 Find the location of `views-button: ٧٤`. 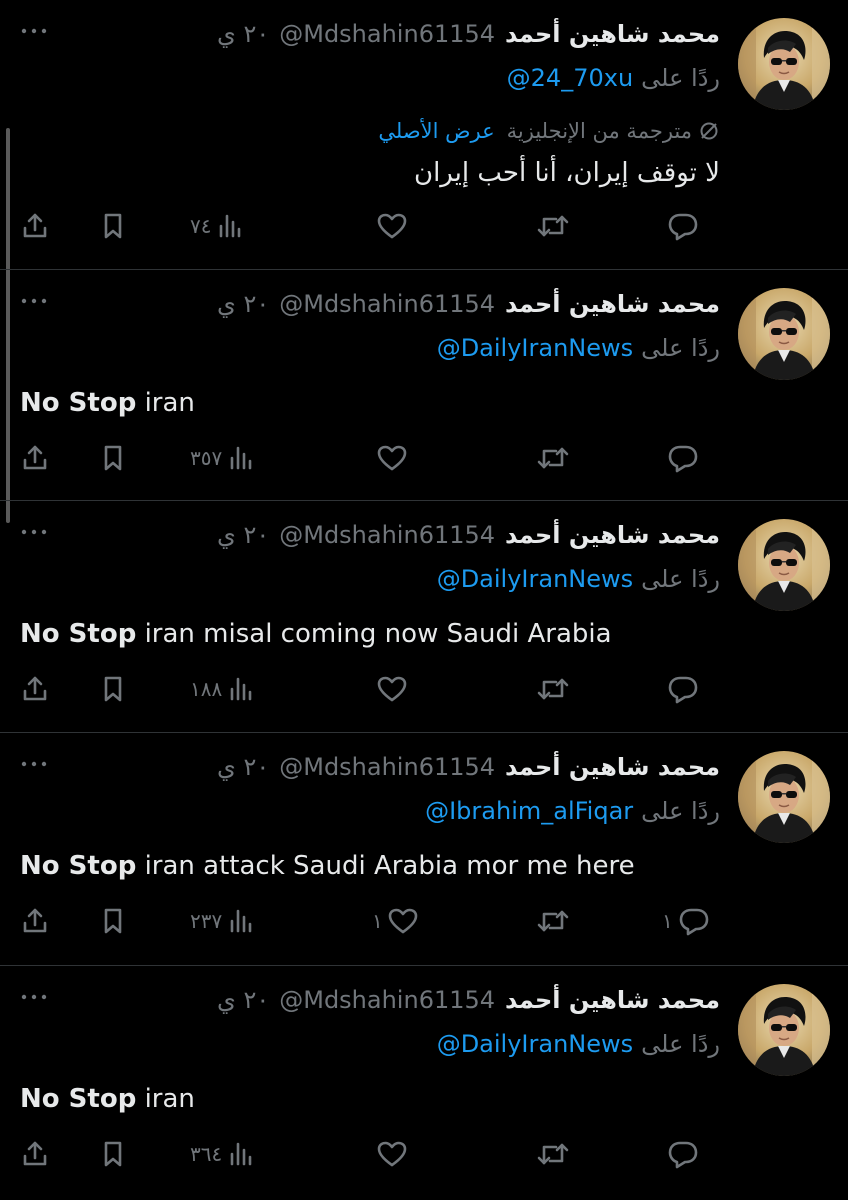

views-button: ٧٤ is located at coordinates (217, 226).